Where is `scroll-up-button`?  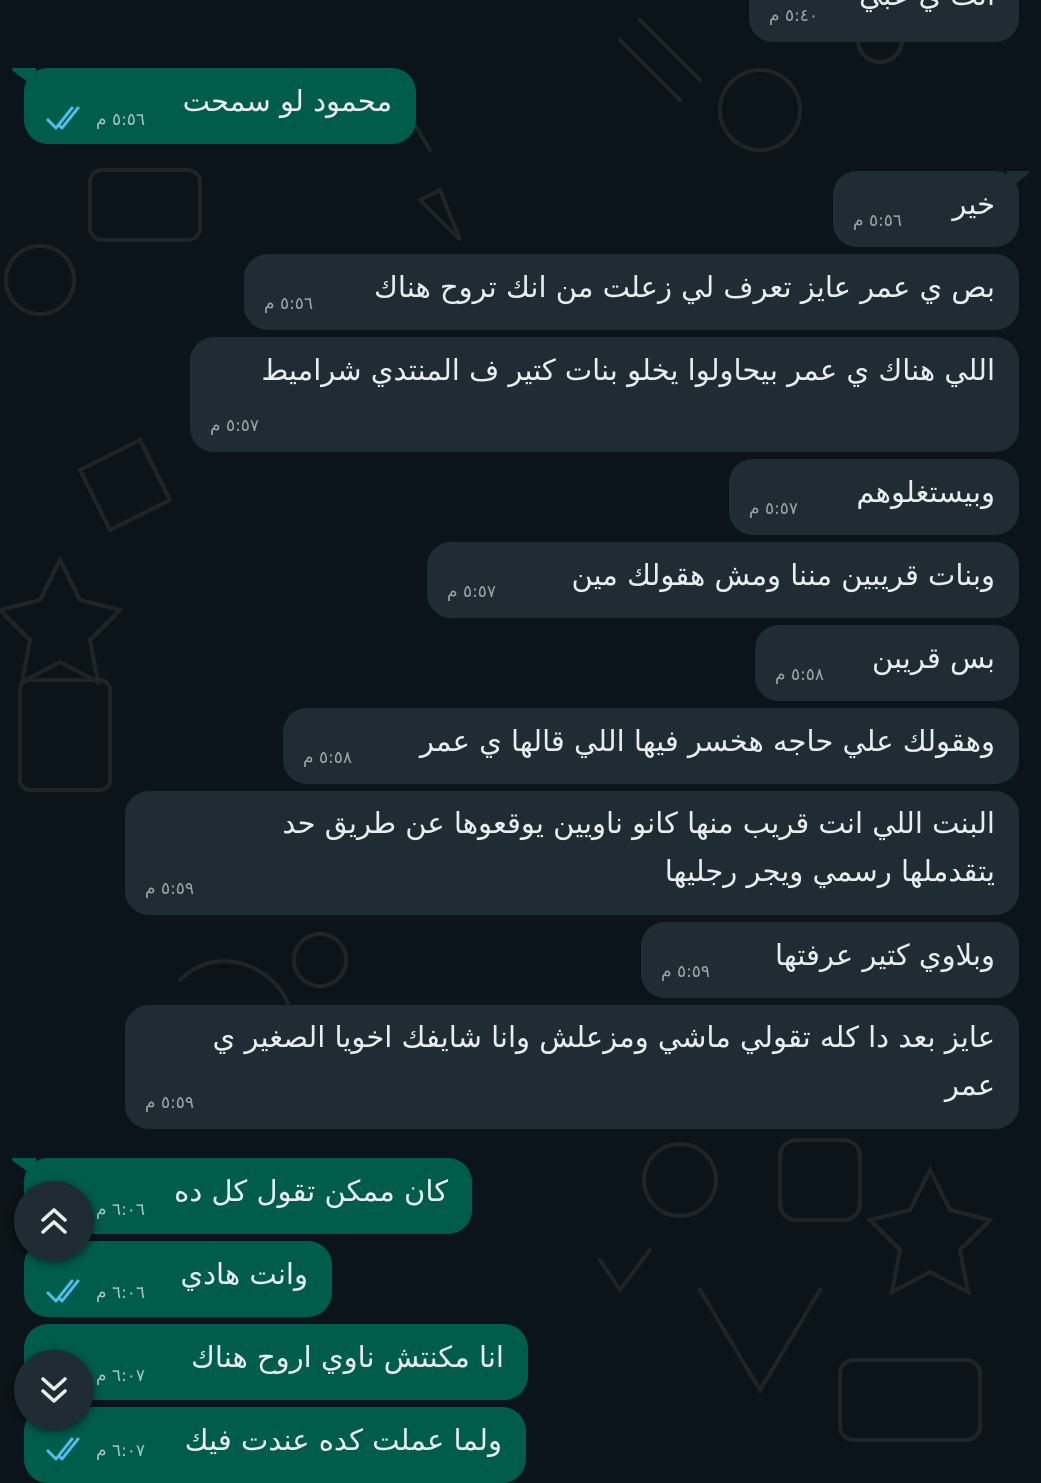 scroll-up-button is located at coordinates (54, 1221).